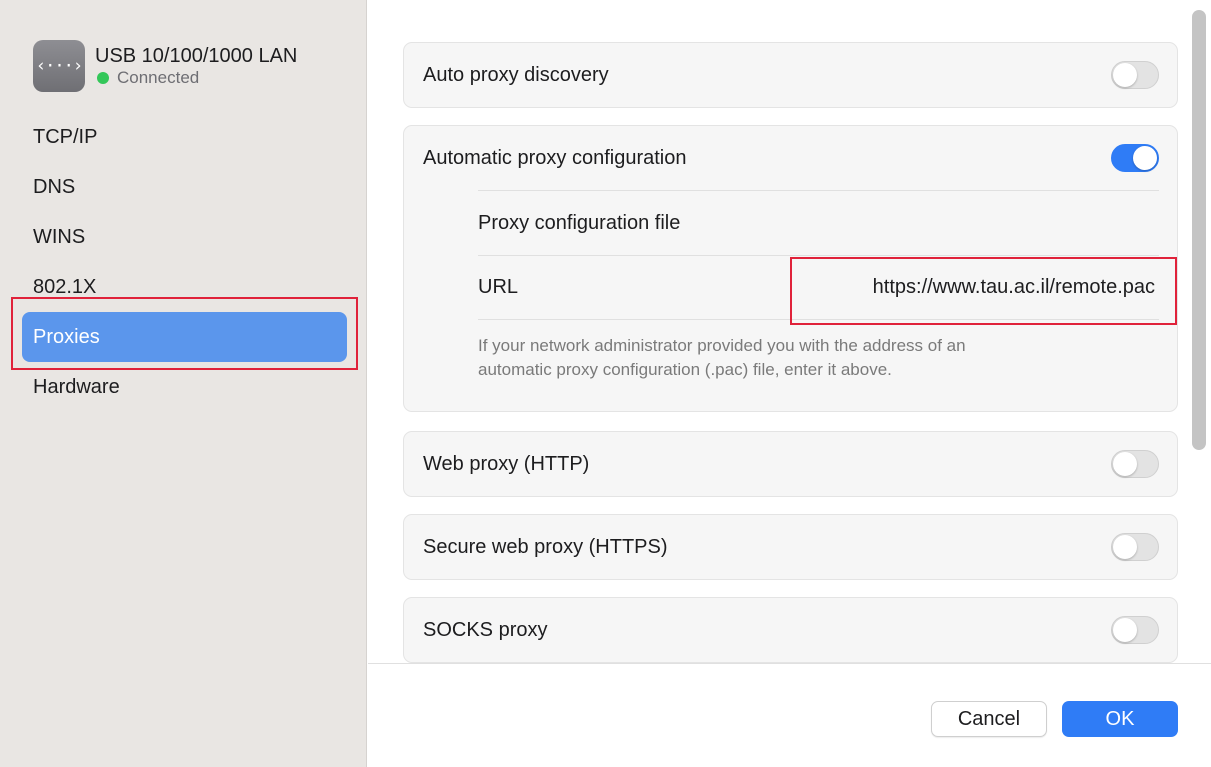  I want to click on secure-web-proxy-label: Secure web proxy (HTTPS), so click(545, 546).